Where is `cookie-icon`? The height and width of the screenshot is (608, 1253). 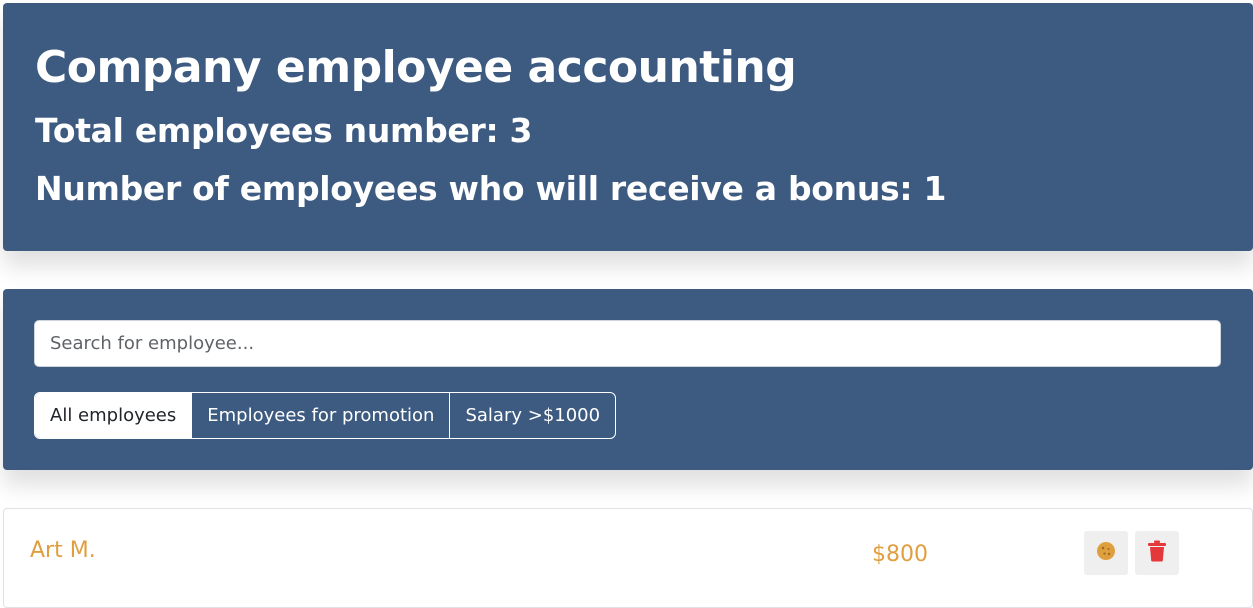 cookie-icon is located at coordinates (1106, 553).